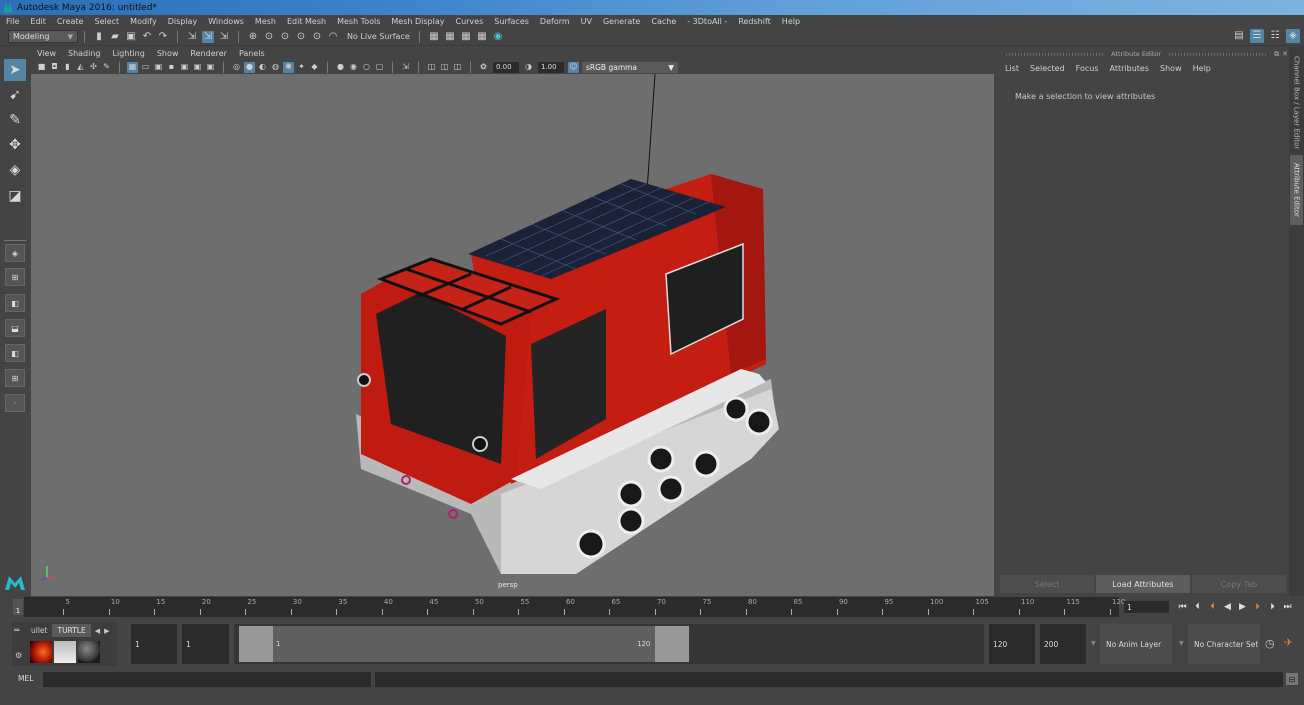 The height and width of the screenshot is (705, 1304). What do you see at coordinates (39, 630) in the screenshot?
I see `shelf-tab-bullet: ullet` at bounding box center [39, 630].